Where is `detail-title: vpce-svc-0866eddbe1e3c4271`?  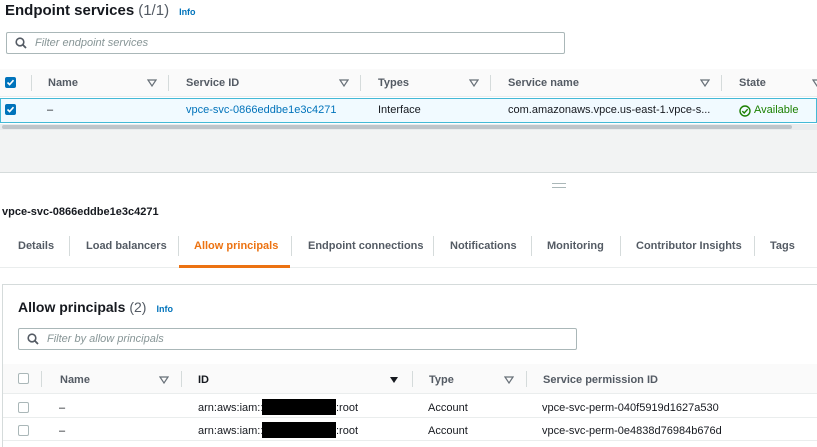 detail-title: vpce-svc-0866eddbe1e3c4271 is located at coordinates (80, 212).